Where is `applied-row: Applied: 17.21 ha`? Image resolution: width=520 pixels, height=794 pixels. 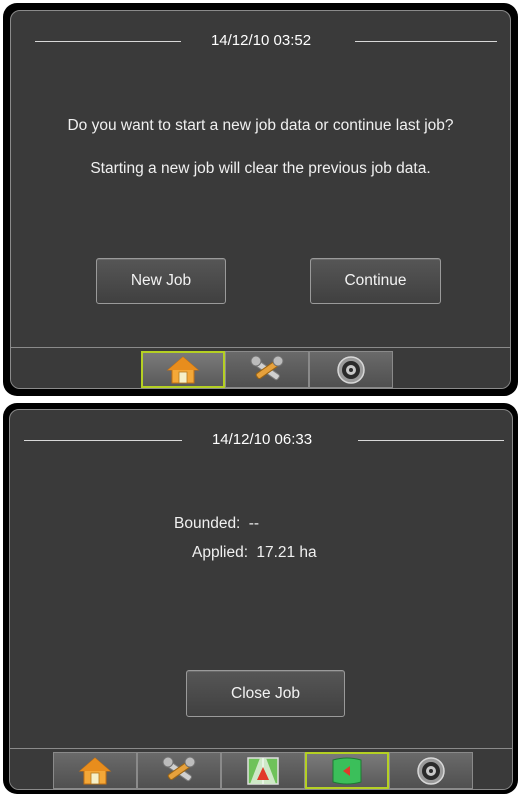
applied-row: Applied: 17.21 ha is located at coordinates (254, 553).